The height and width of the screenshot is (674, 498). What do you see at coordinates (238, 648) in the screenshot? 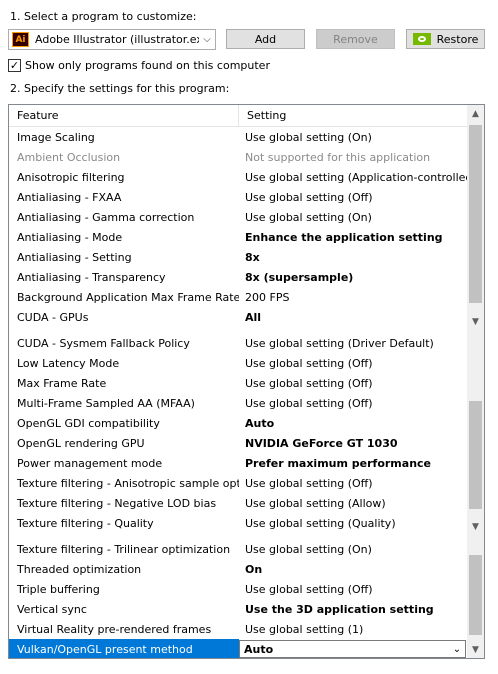
I see `table-row: Vulkan/OpenGL present method Auto ⌄` at bounding box center [238, 648].